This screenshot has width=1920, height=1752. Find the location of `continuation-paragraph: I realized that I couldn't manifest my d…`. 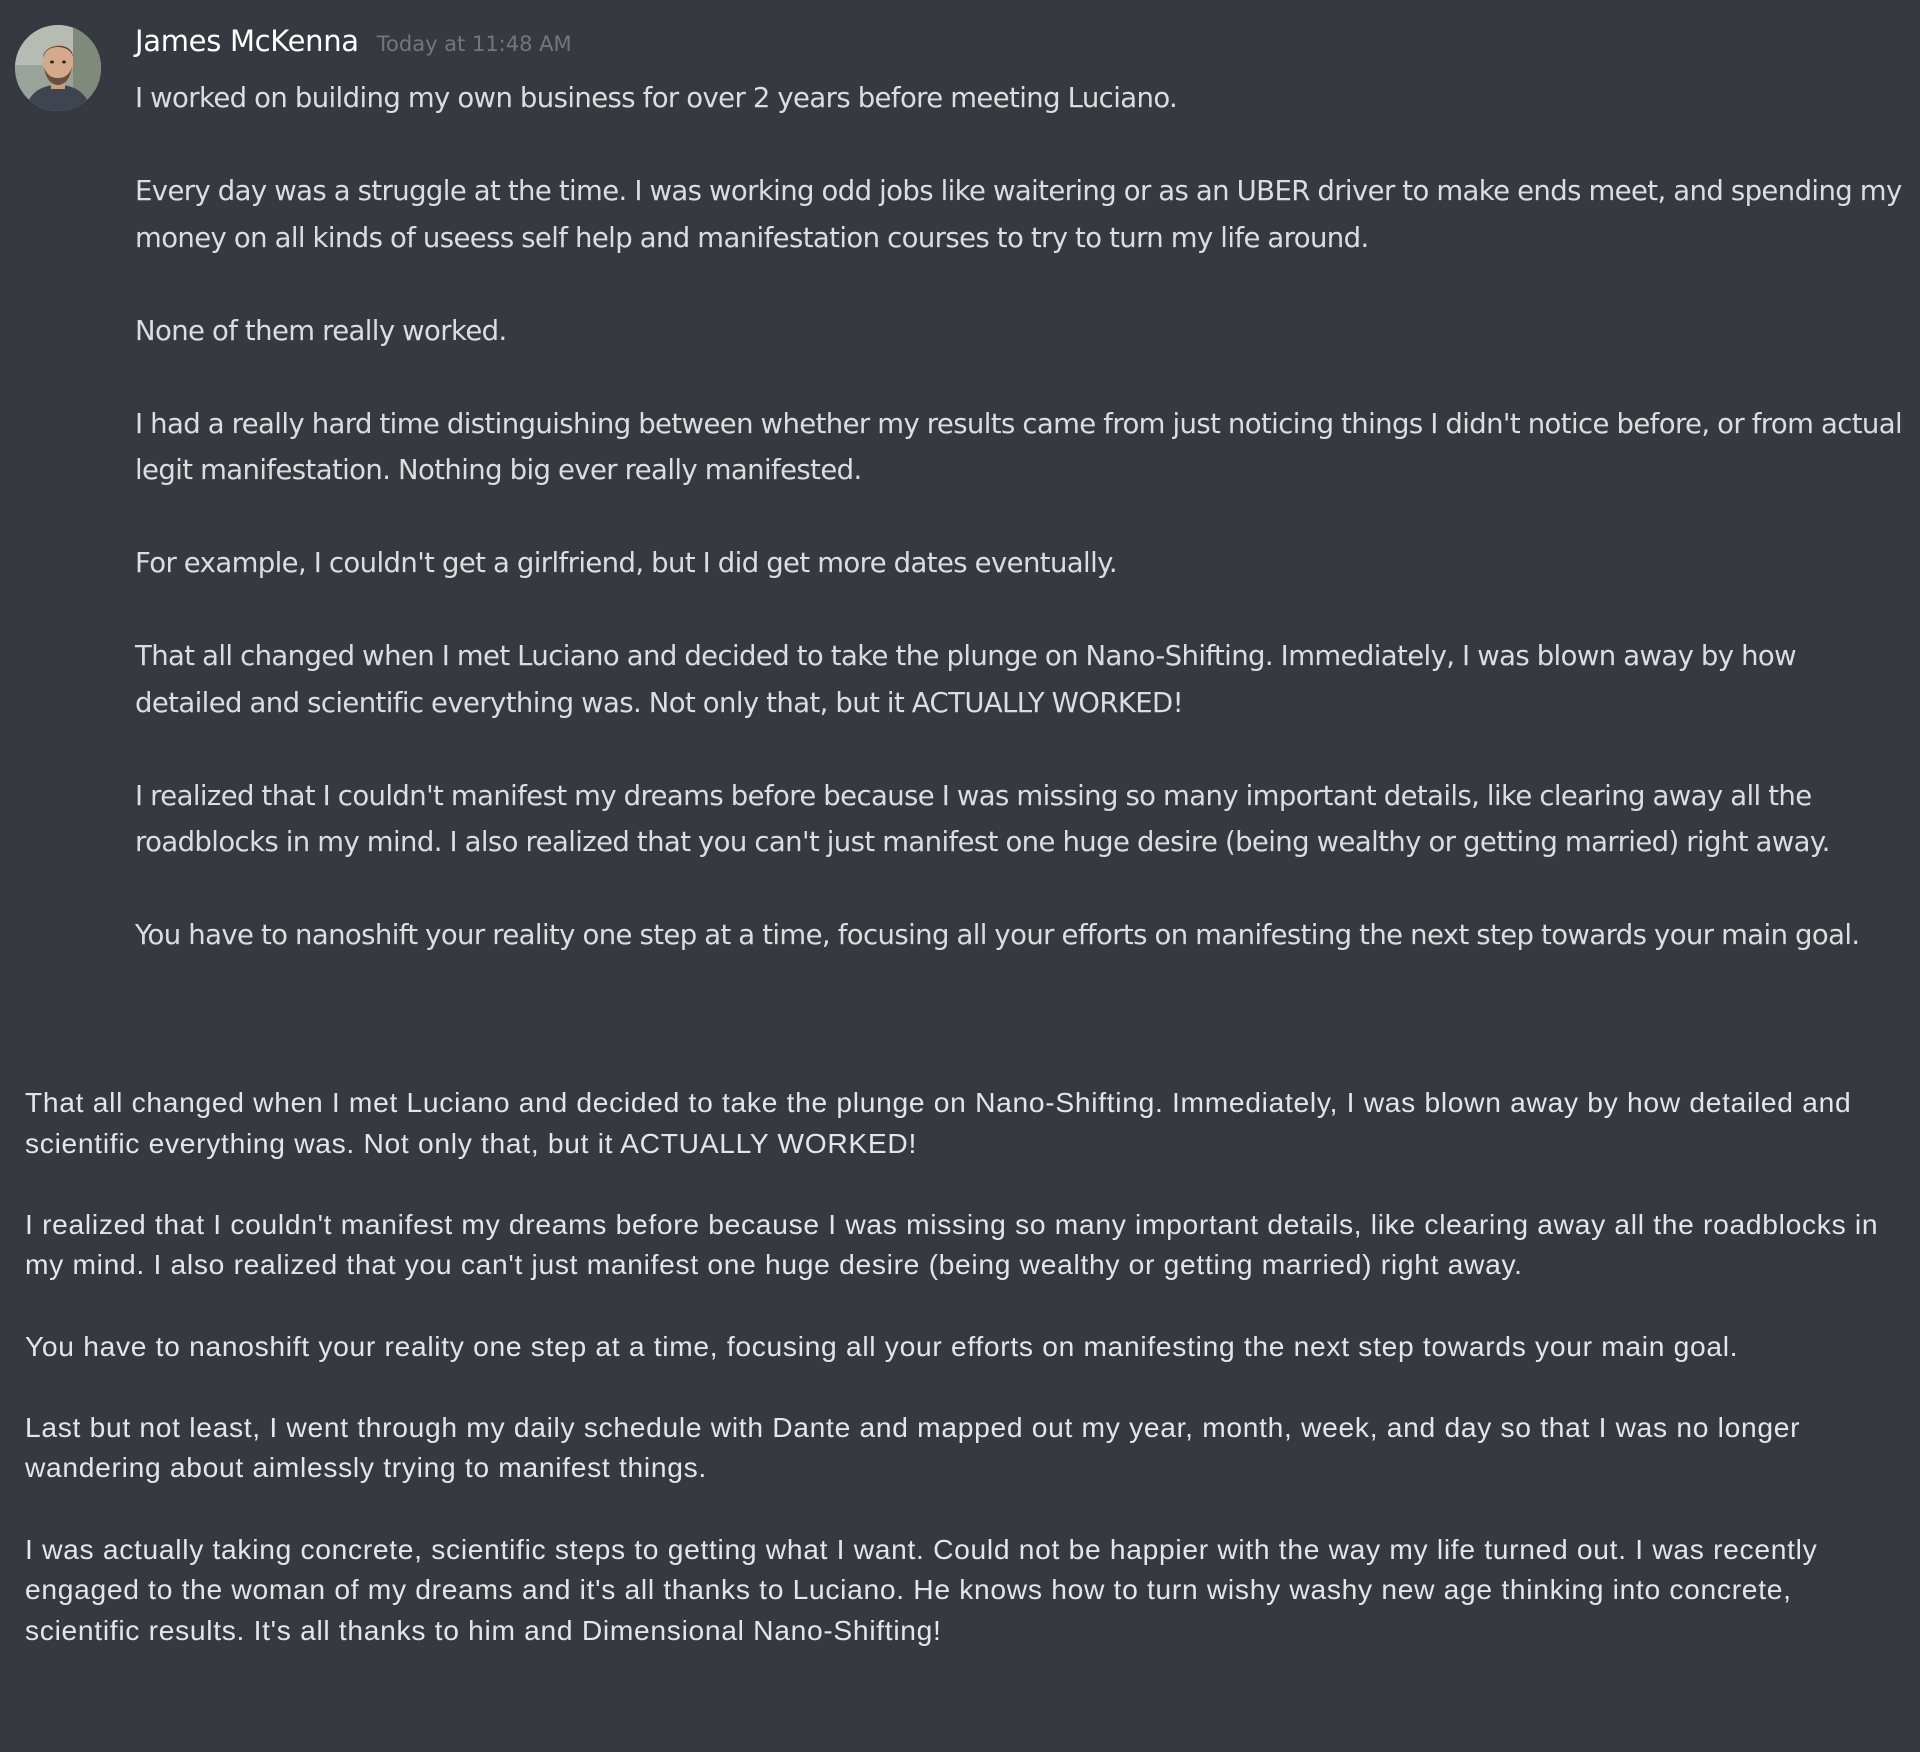

continuation-paragraph: I realized that I couldn't manifest my d… is located at coordinates (952, 1244).